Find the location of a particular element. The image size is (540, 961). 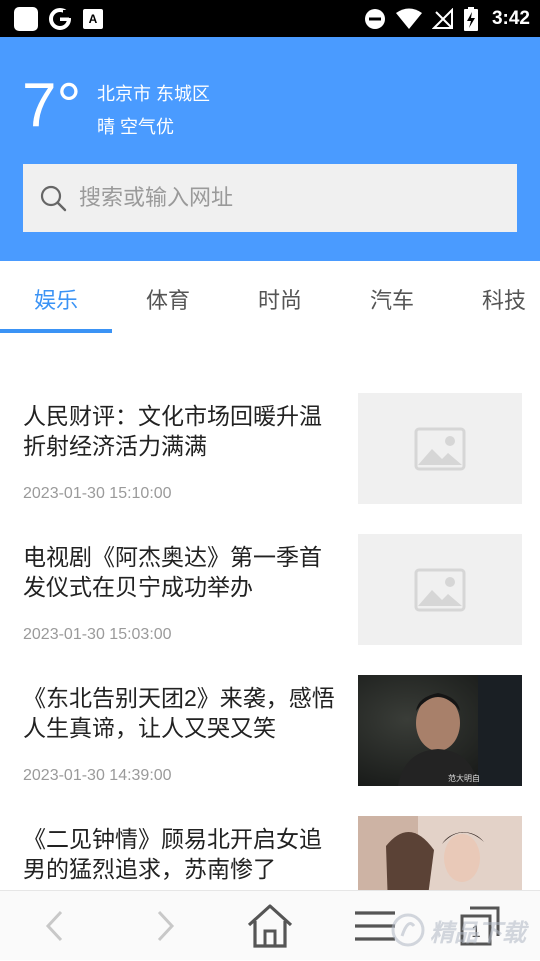

status-bar: A 3:42 is located at coordinates (270, 18).